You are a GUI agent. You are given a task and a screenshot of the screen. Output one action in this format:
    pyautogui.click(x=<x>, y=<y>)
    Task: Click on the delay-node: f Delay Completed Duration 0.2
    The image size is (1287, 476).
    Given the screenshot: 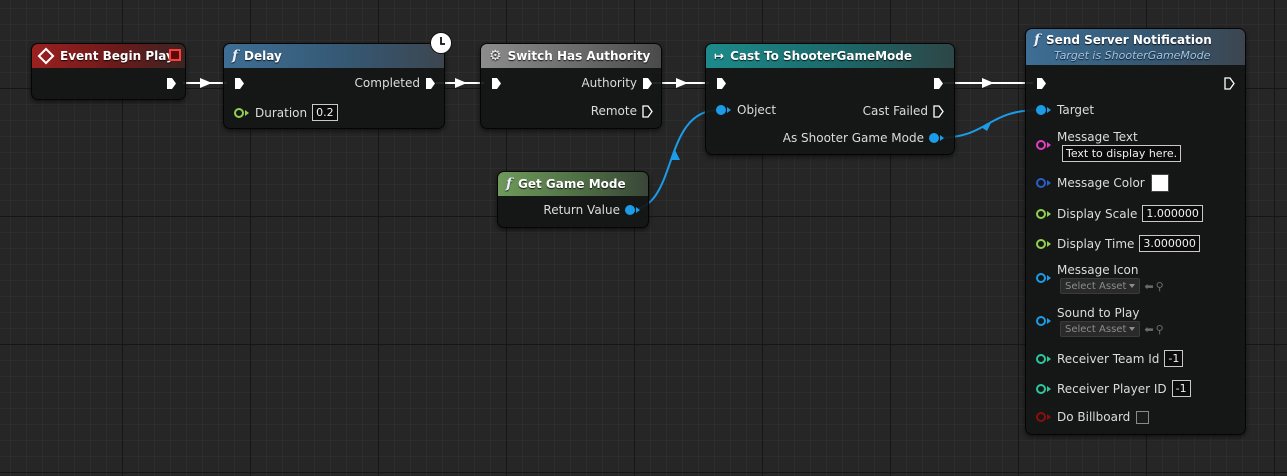 What is the action you would take?
    pyautogui.click(x=334, y=86)
    